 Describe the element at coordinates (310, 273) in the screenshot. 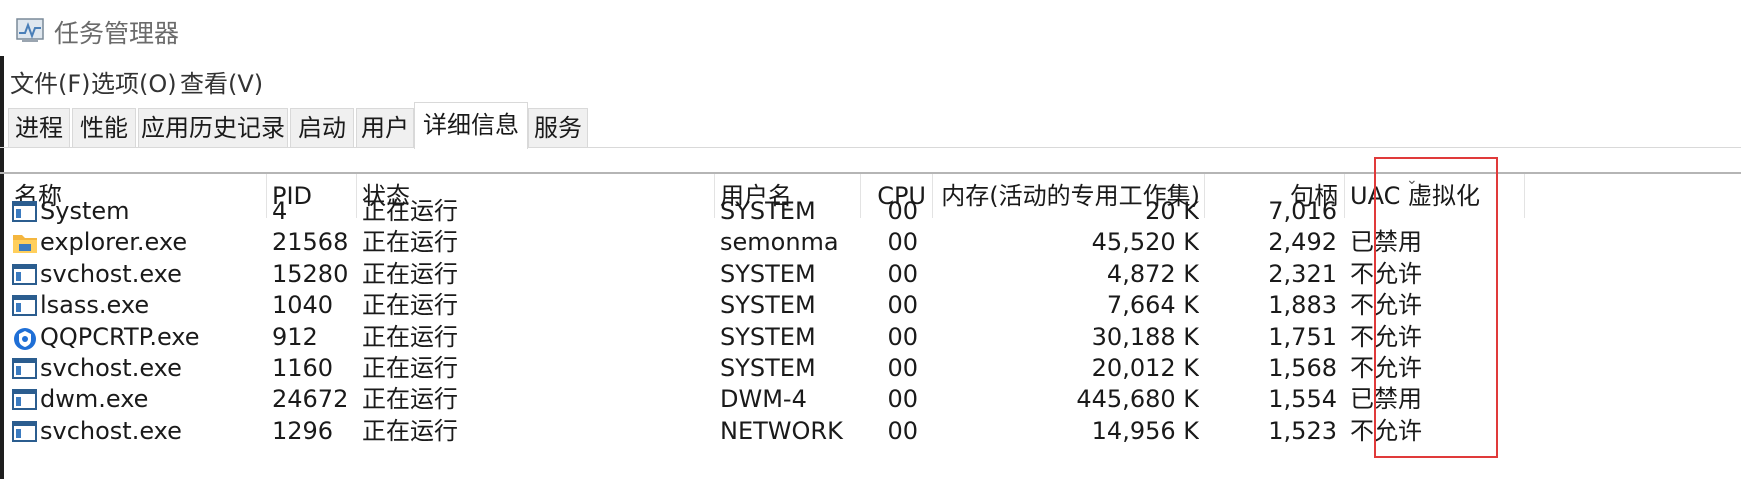

I see `cell-pid: 15280` at that location.